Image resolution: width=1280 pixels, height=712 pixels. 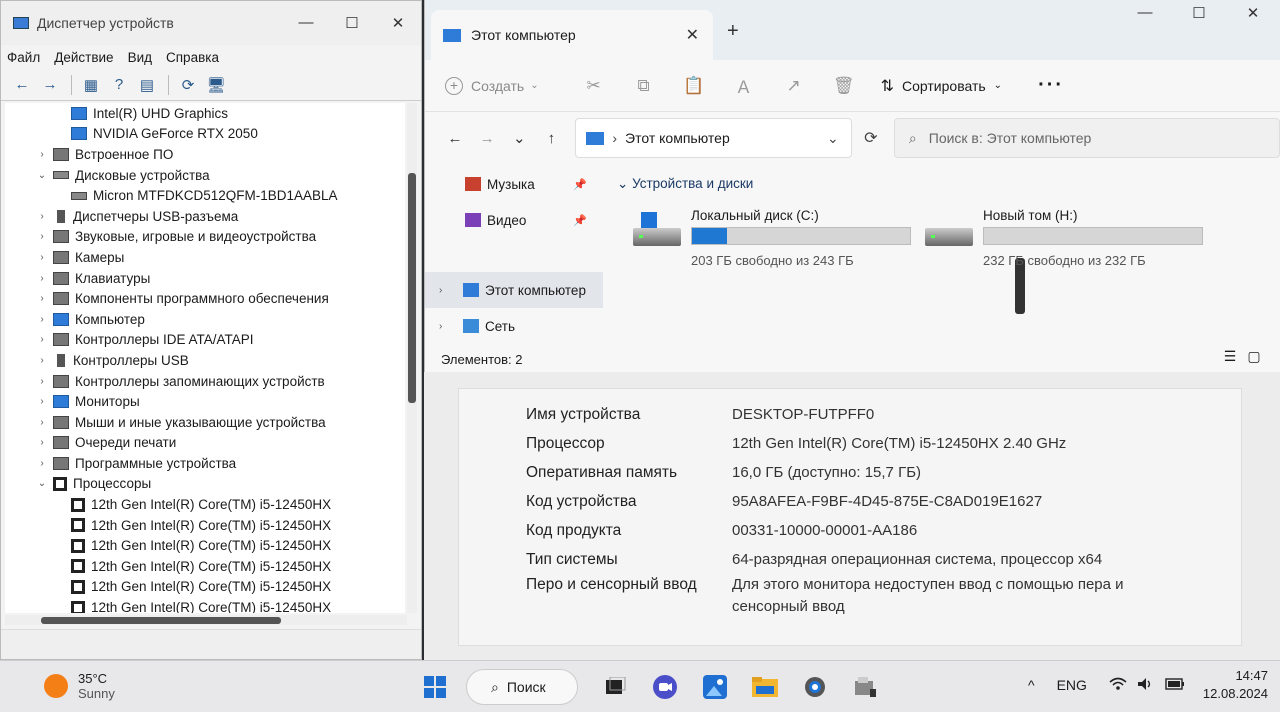 I want to click on device-manager-icon, so click(x=865, y=687).